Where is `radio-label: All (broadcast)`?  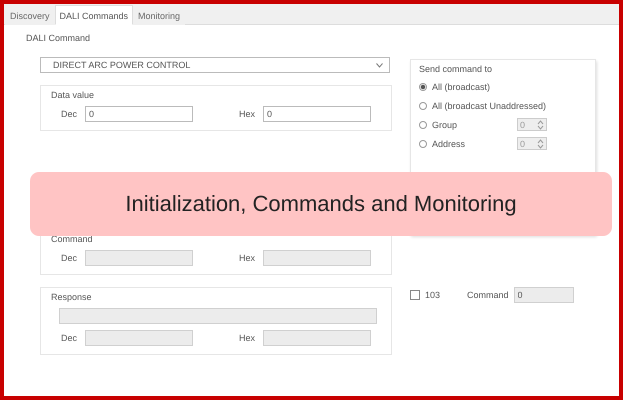
radio-label: All (broadcast) is located at coordinates (461, 87).